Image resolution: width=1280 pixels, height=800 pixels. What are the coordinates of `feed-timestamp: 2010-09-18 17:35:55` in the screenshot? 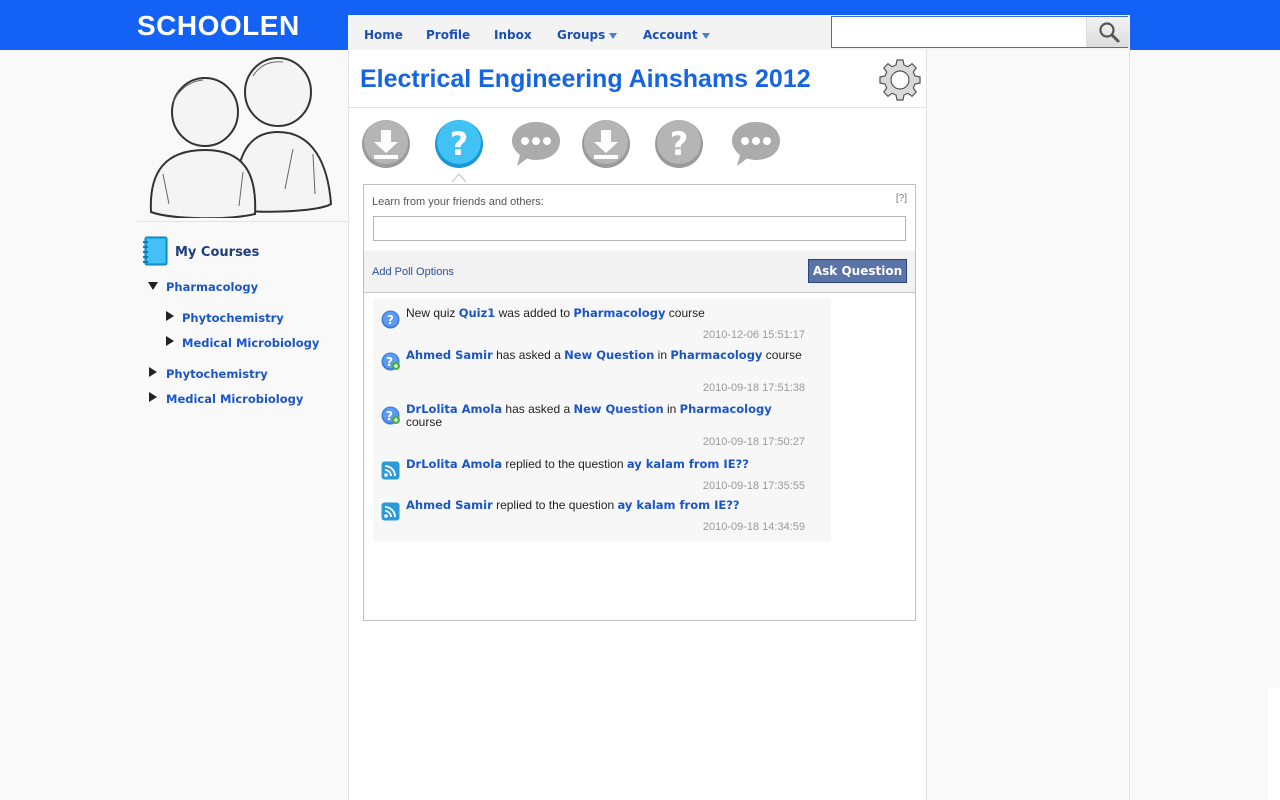 It's located at (753, 486).